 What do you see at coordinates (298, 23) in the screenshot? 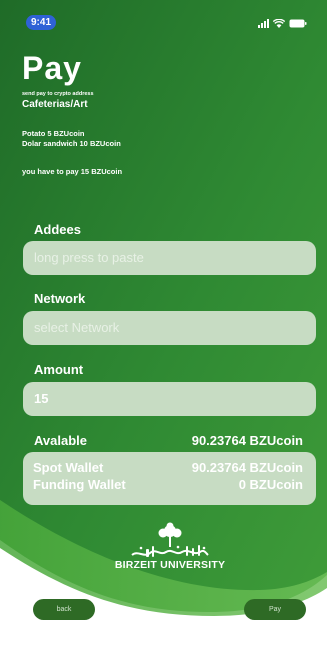
I see `battery-icon` at bounding box center [298, 23].